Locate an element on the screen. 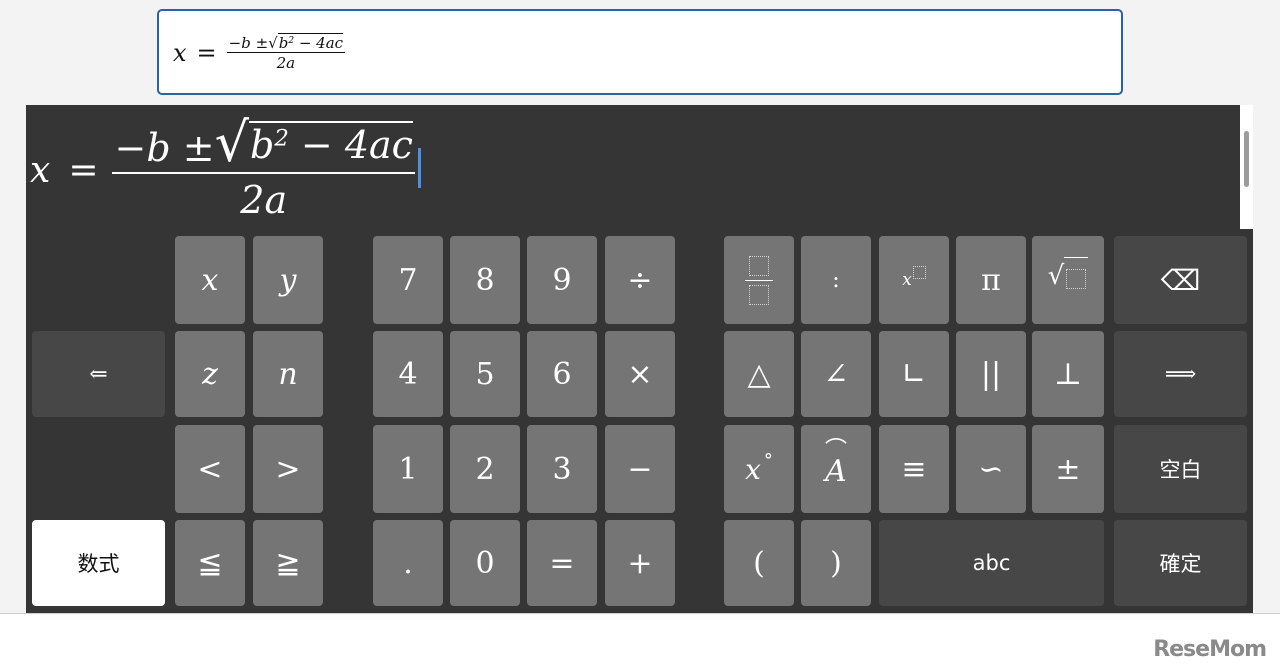 This screenshot has width=1280, height=672. key-4: 4 is located at coordinates (408, 374).